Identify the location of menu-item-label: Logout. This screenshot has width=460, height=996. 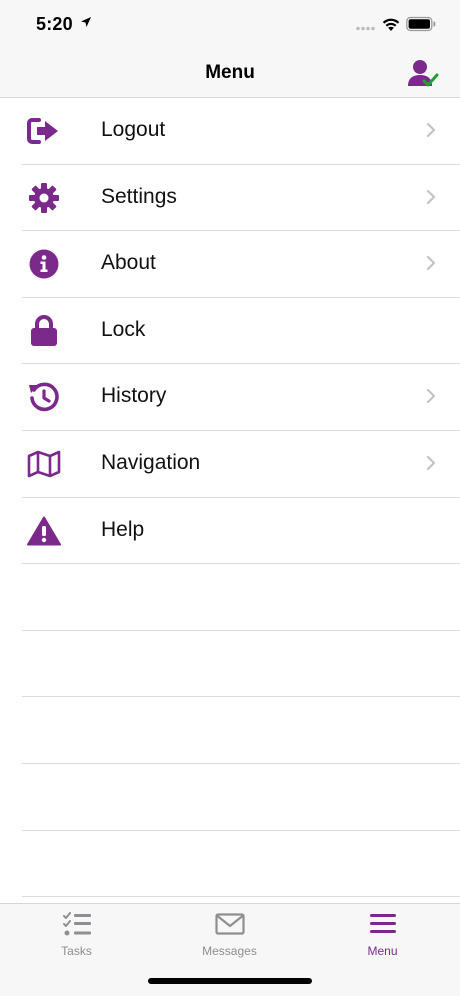
(133, 129).